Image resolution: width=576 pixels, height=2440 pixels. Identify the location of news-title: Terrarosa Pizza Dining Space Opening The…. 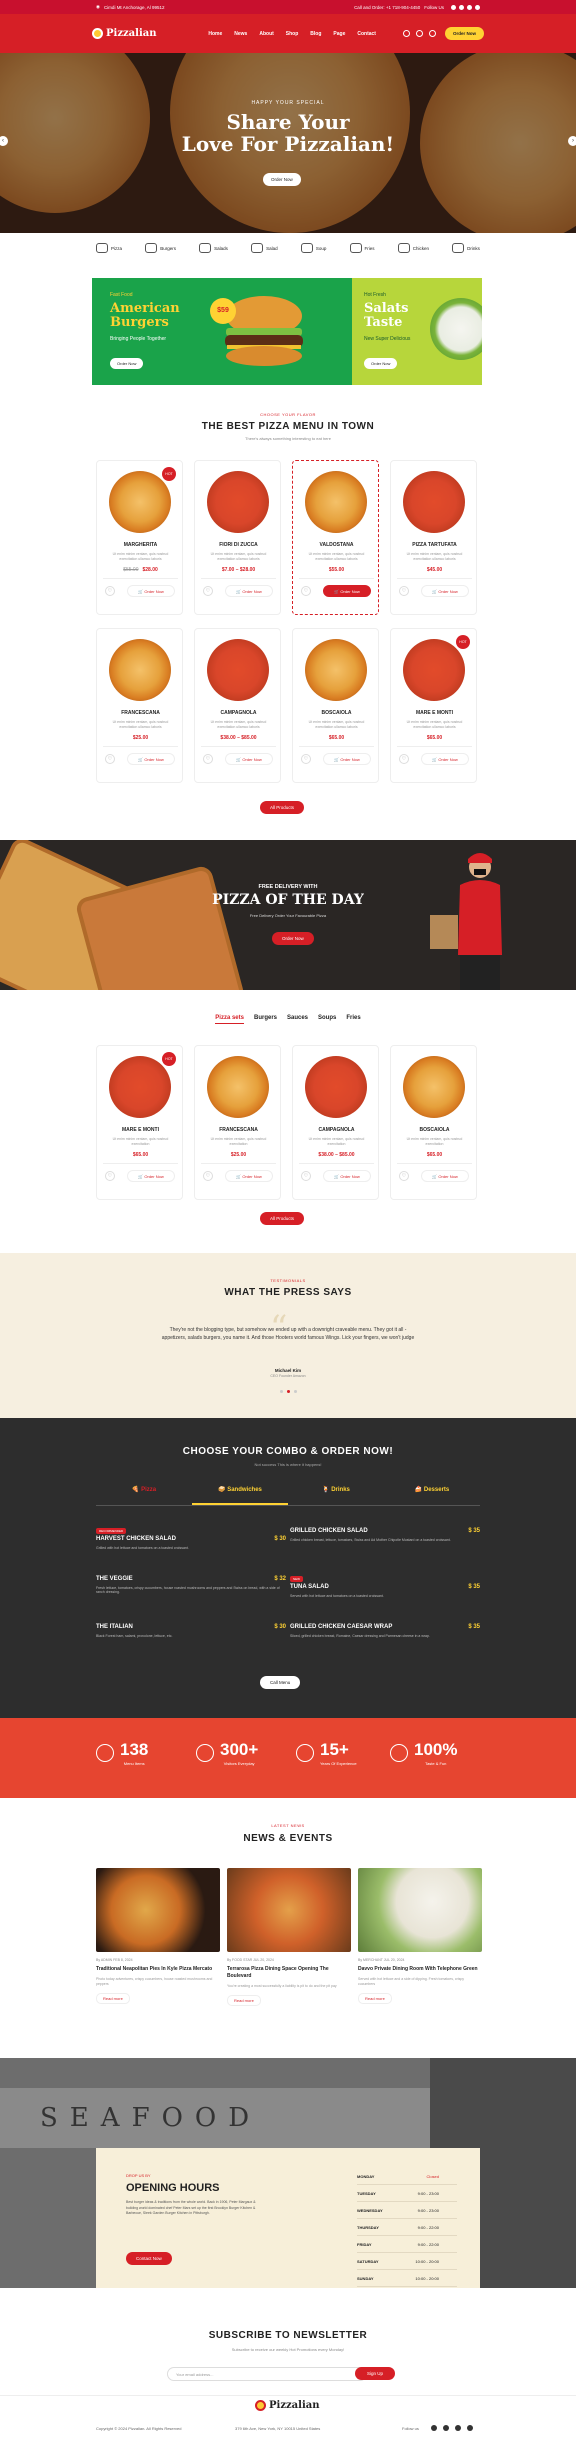
(289, 1973).